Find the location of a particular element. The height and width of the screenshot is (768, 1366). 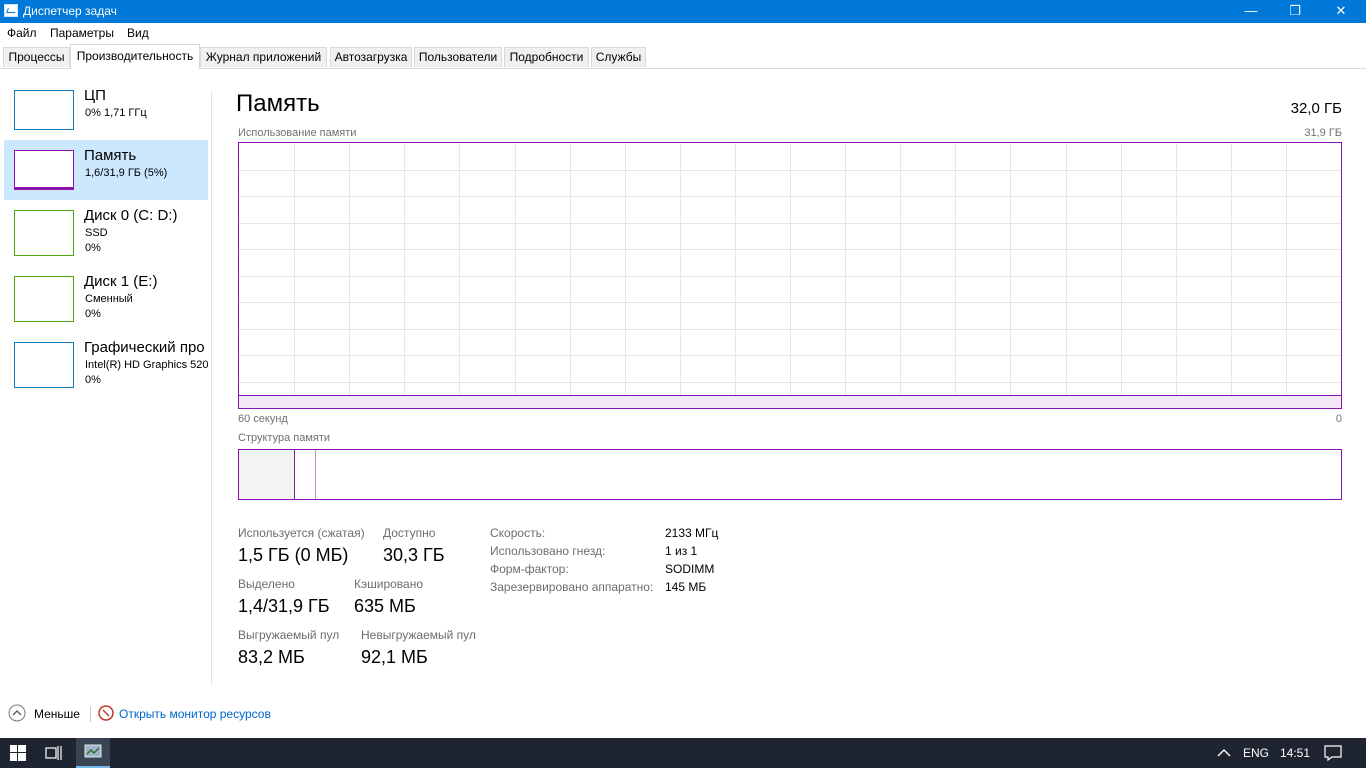

memory-structure-bar is located at coordinates (790, 474).